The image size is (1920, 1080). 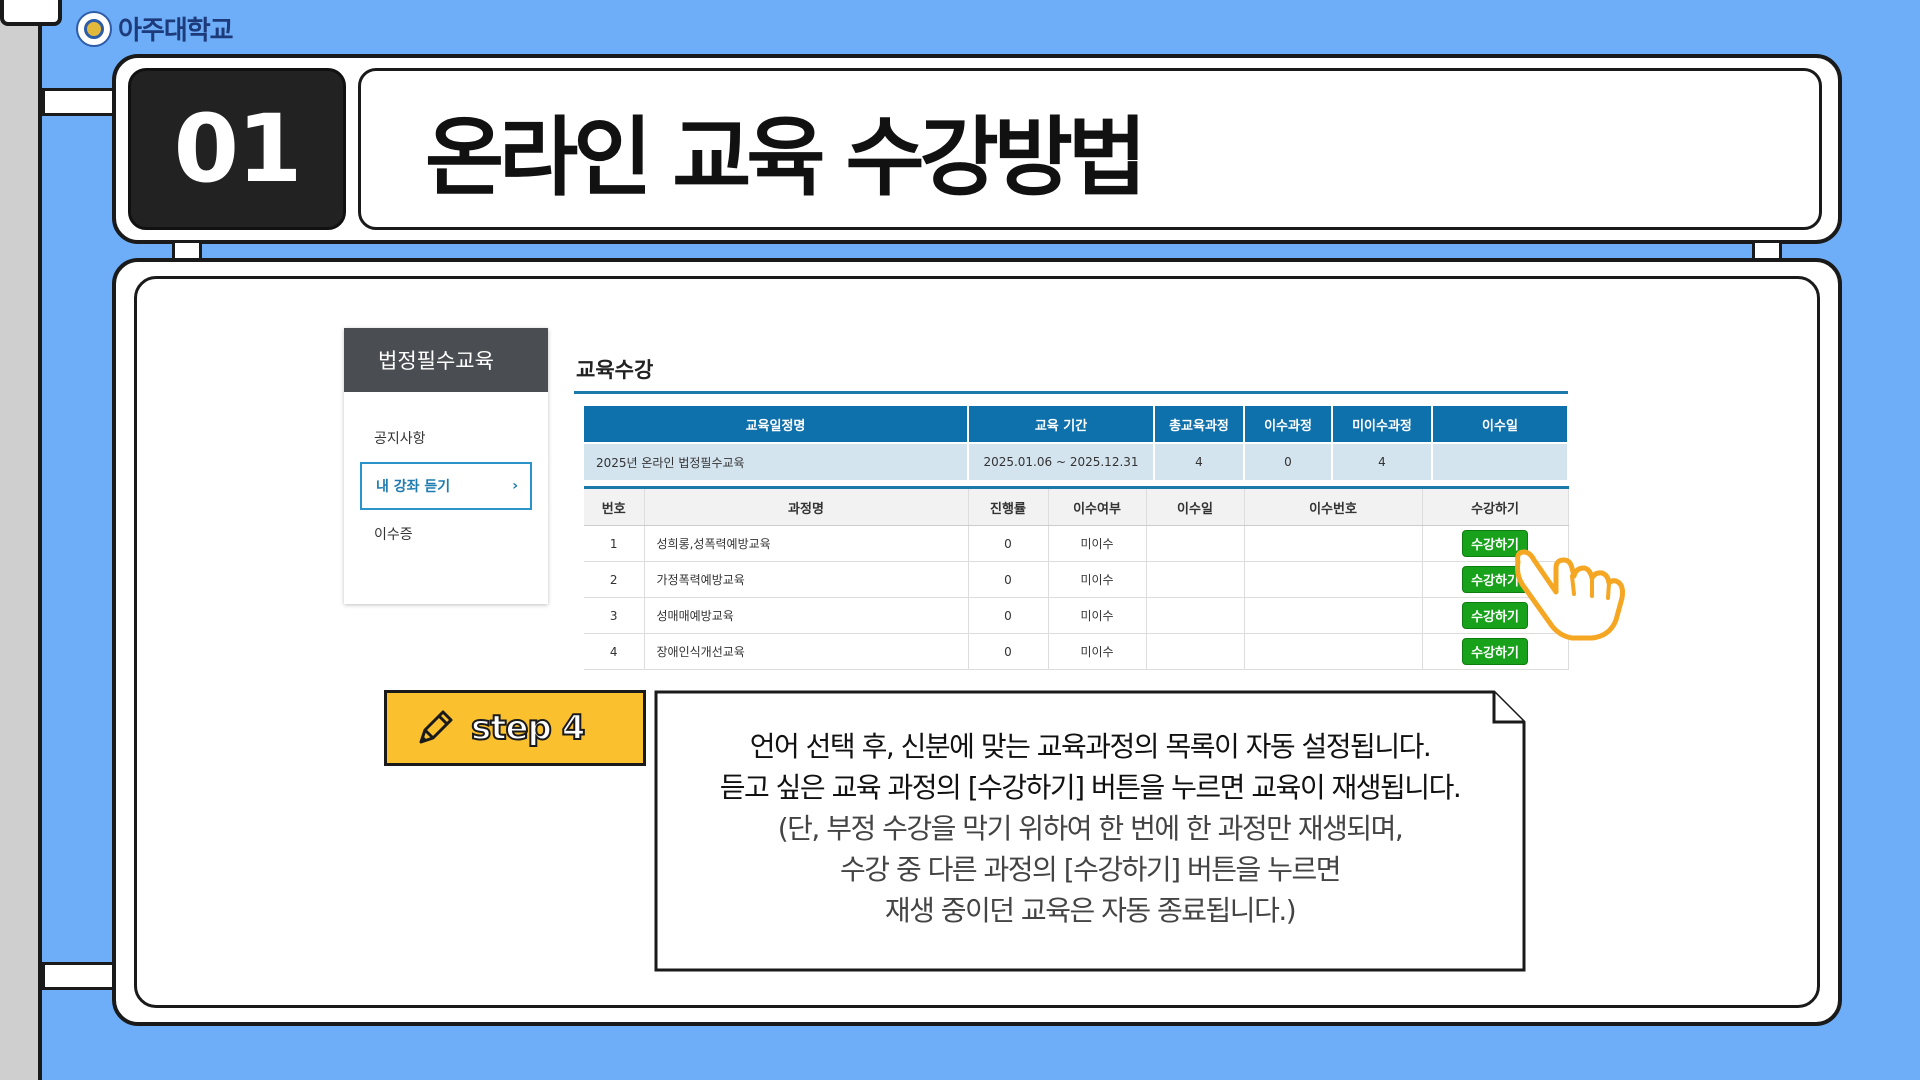 I want to click on summary-cell: 0, so click(x=1288, y=461).